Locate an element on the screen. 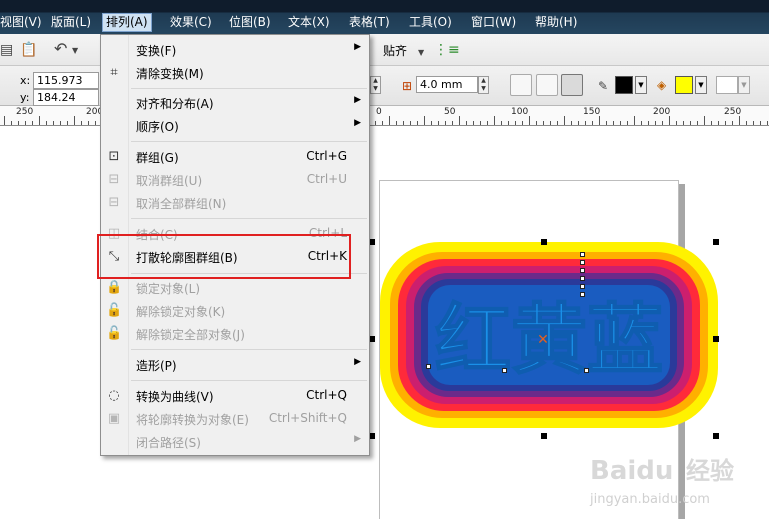  outline-object-icon: ▣ is located at coordinates (114, 418).